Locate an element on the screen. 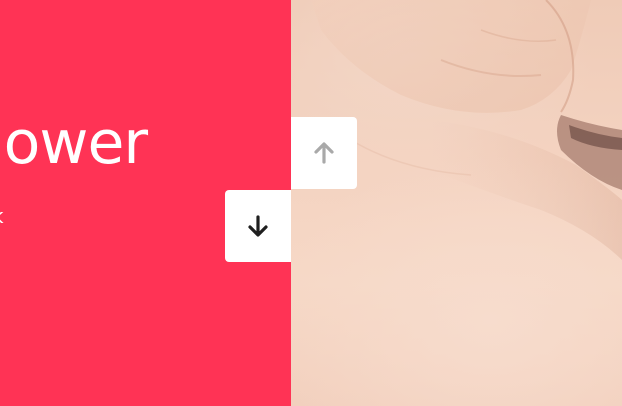 This screenshot has height=406, width=622. next-slide-button is located at coordinates (258, 226).